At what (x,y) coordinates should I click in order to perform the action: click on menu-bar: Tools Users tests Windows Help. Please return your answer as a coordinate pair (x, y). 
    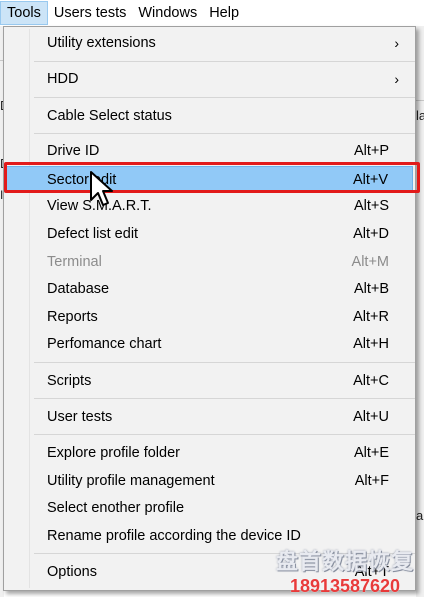
    Looking at the image, I should click on (212, 13).